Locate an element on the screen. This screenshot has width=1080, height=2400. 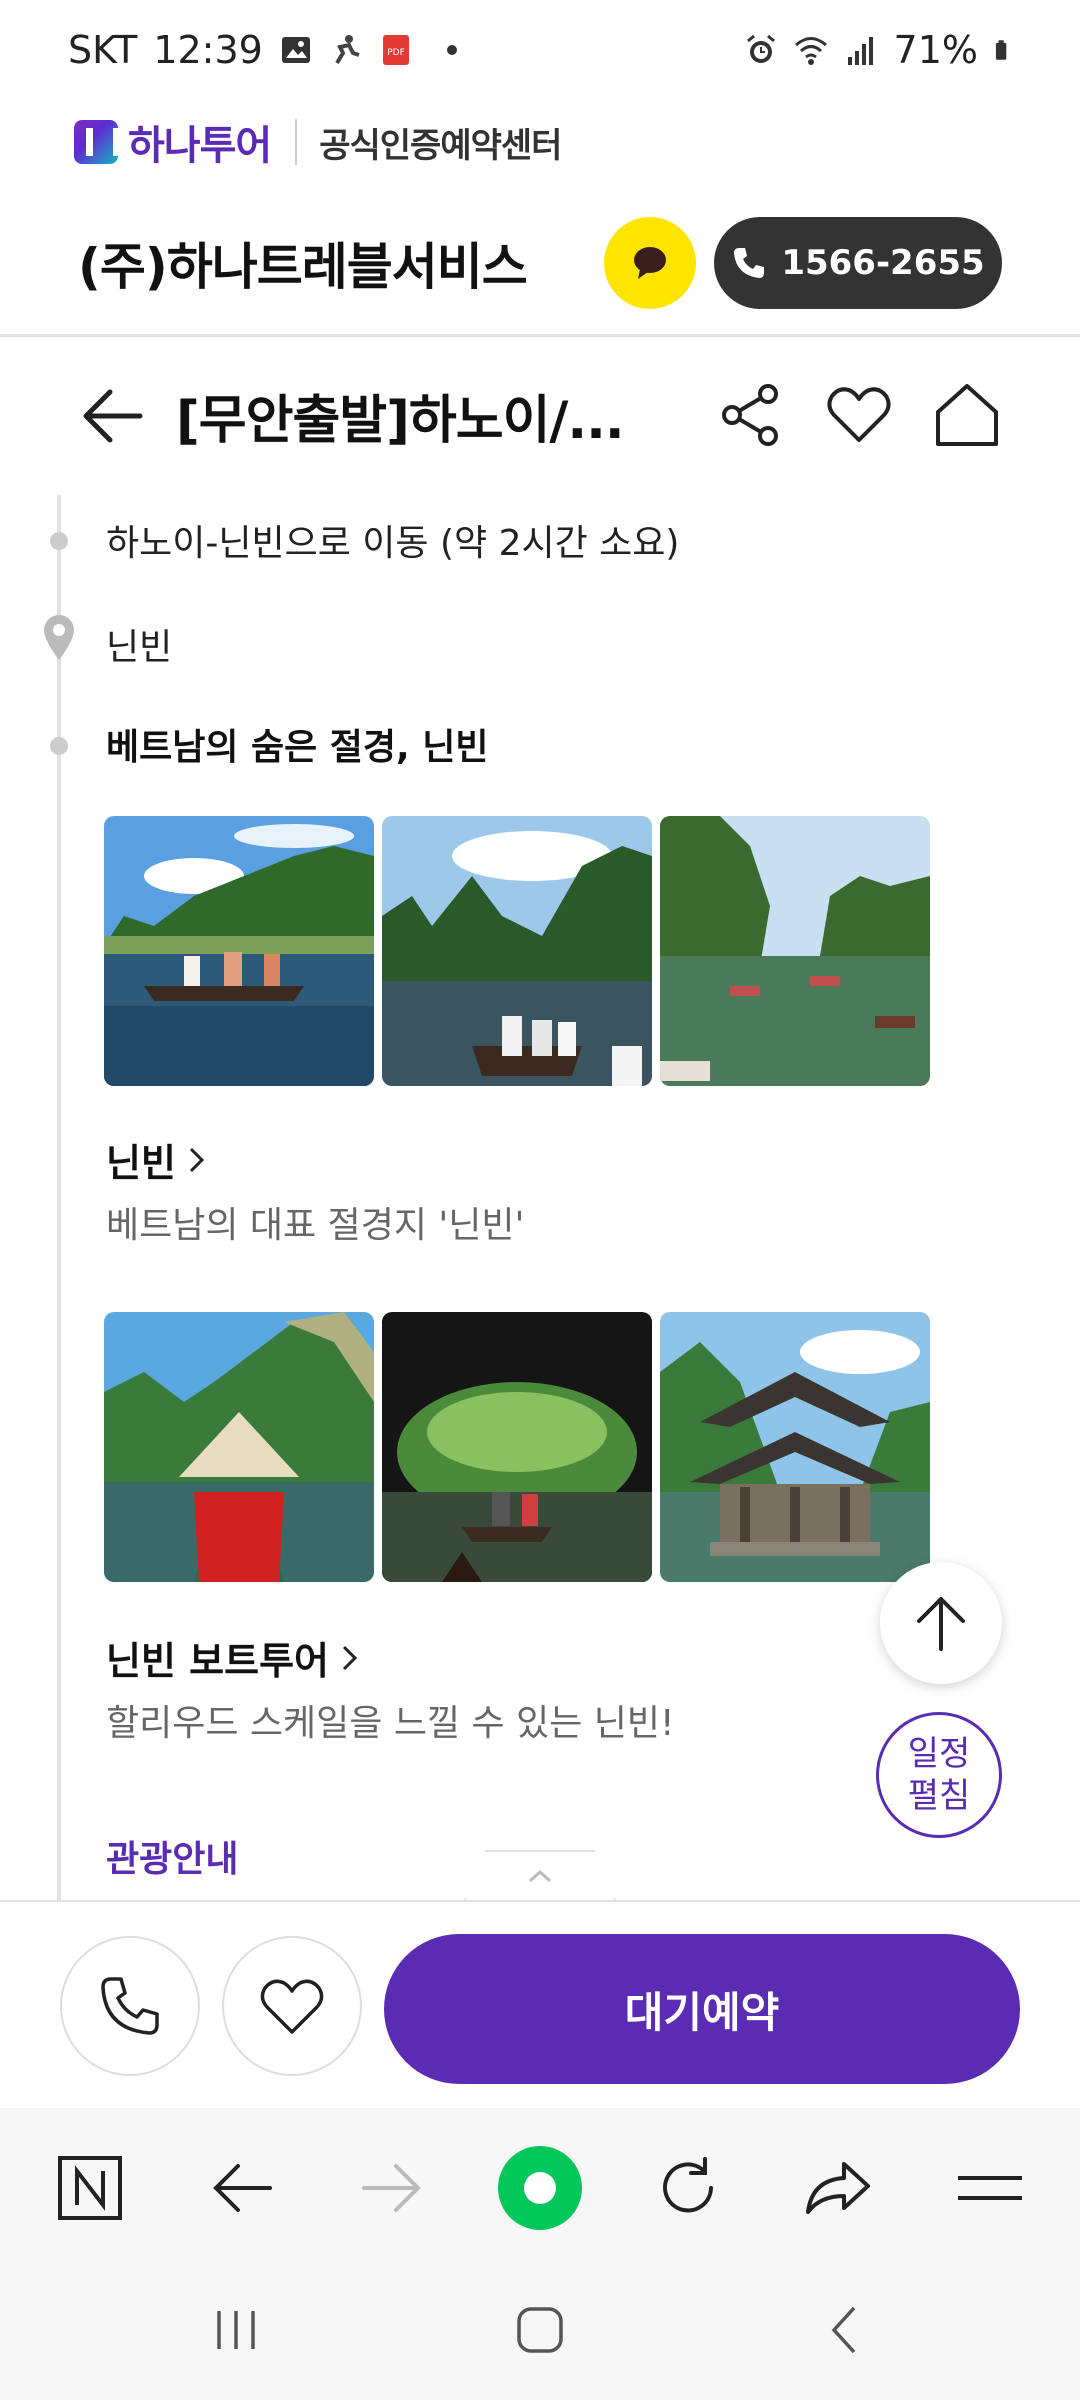
browser-forward-icon is located at coordinates (392, 2188).